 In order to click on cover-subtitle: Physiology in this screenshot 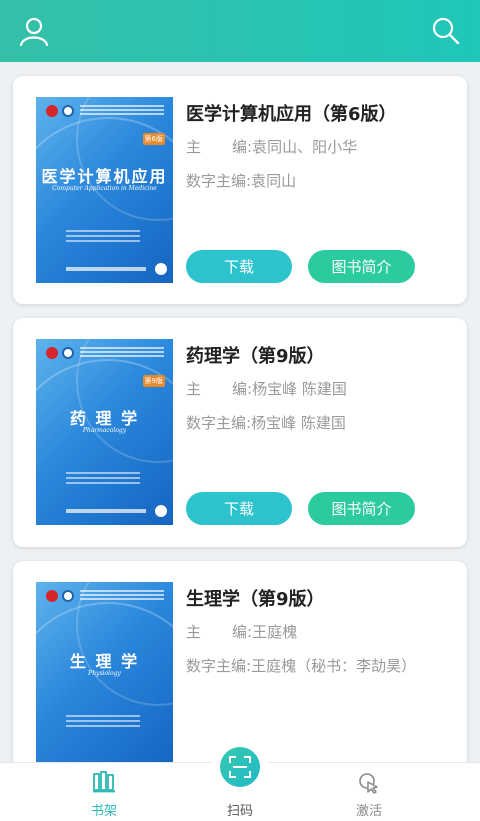, I will do `click(104, 673)`.